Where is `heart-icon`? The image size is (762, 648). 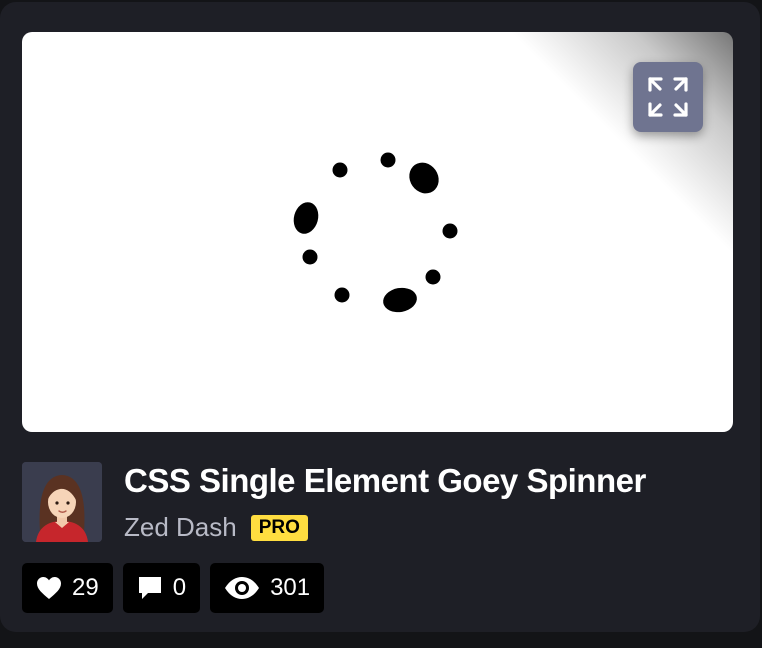 heart-icon is located at coordinates (49, 588).